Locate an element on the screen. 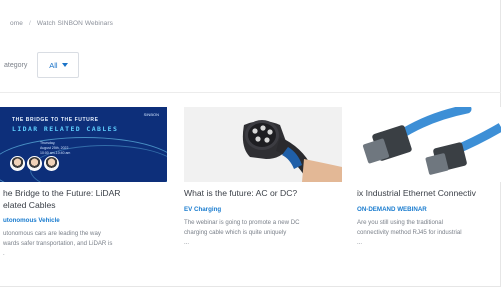  category-filter: ategory All is located at coordinates (42, 65).